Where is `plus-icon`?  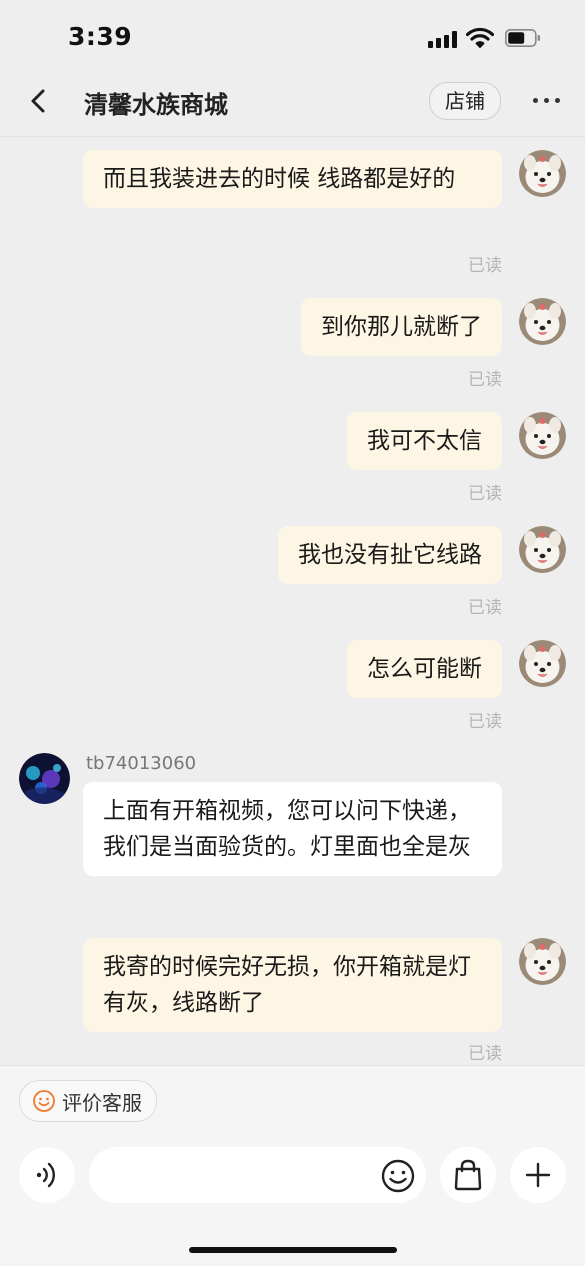
plus-icon is located at coordinates (538, 1175).